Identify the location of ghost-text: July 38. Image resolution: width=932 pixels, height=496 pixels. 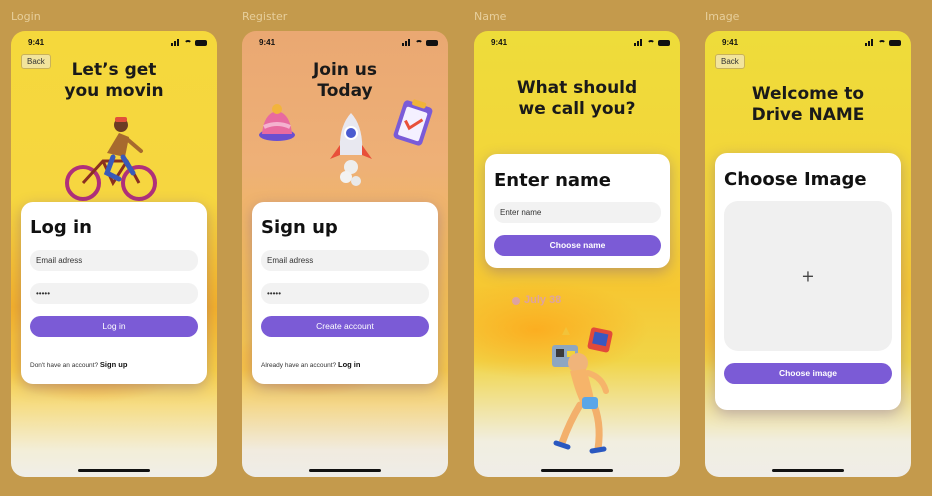
(543, 300).